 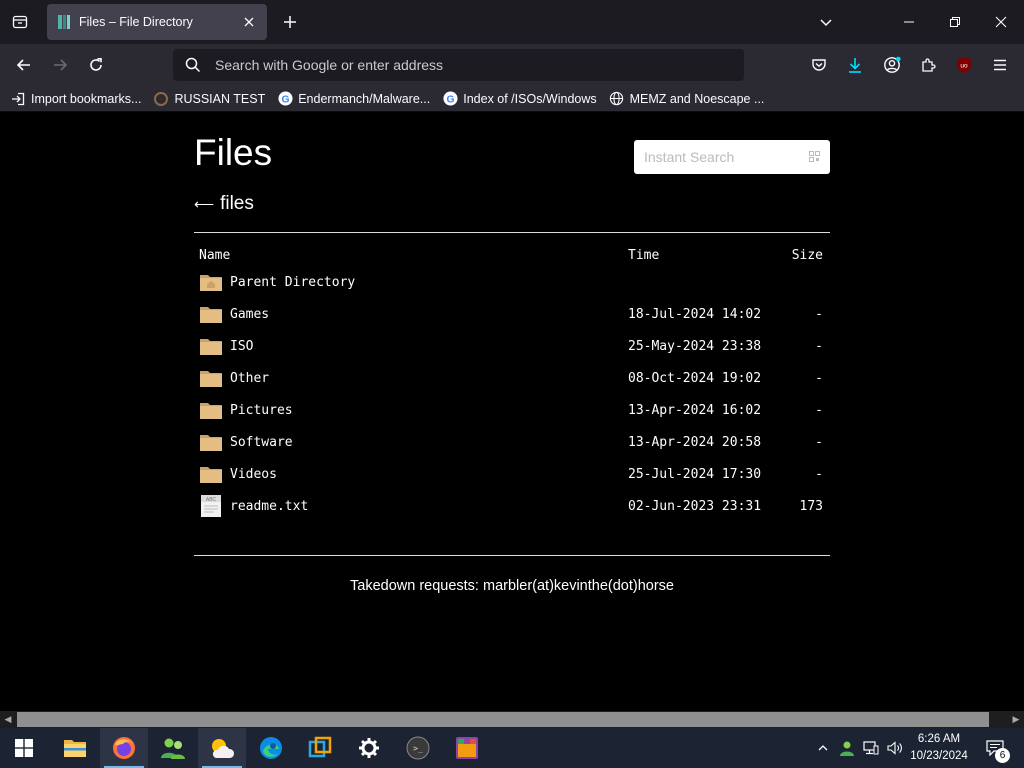 I want to click on file-explorer-icon, so click(x=75, y=748).